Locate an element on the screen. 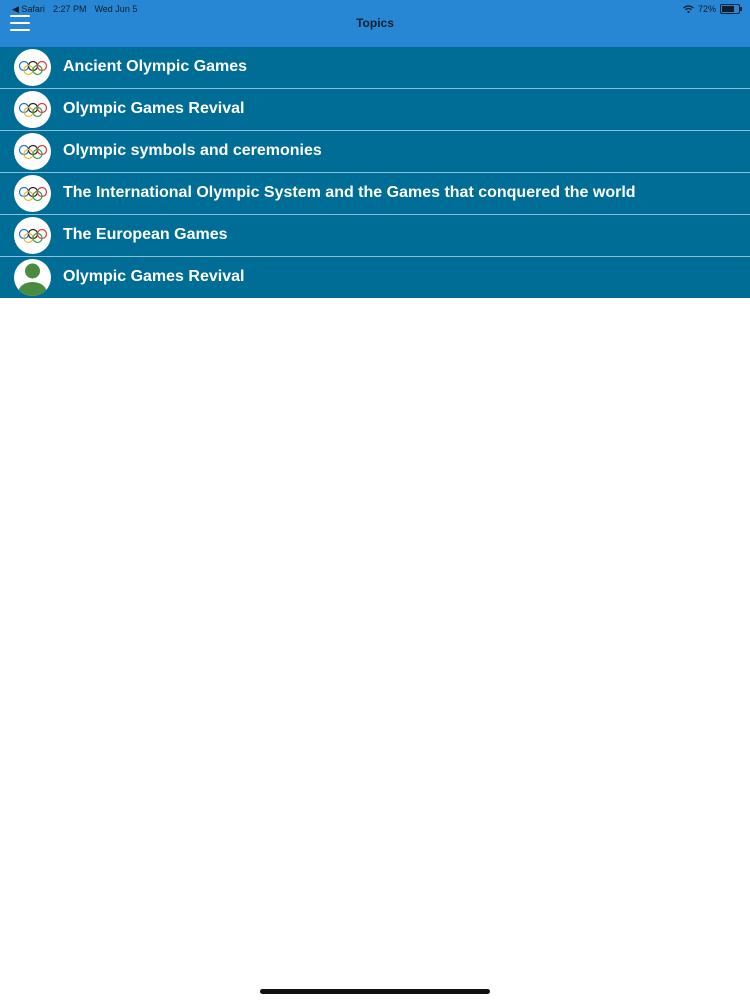  status-date: Wed Jun 5 is located at coordinates (116, 9).